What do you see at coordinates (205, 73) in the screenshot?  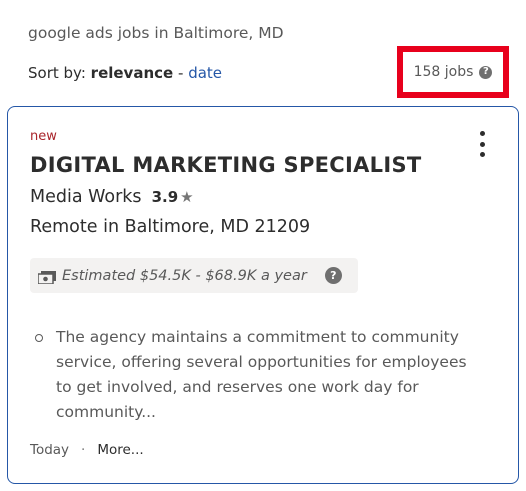 I see `sort-option-date: date` at bounding box center [205, 73].